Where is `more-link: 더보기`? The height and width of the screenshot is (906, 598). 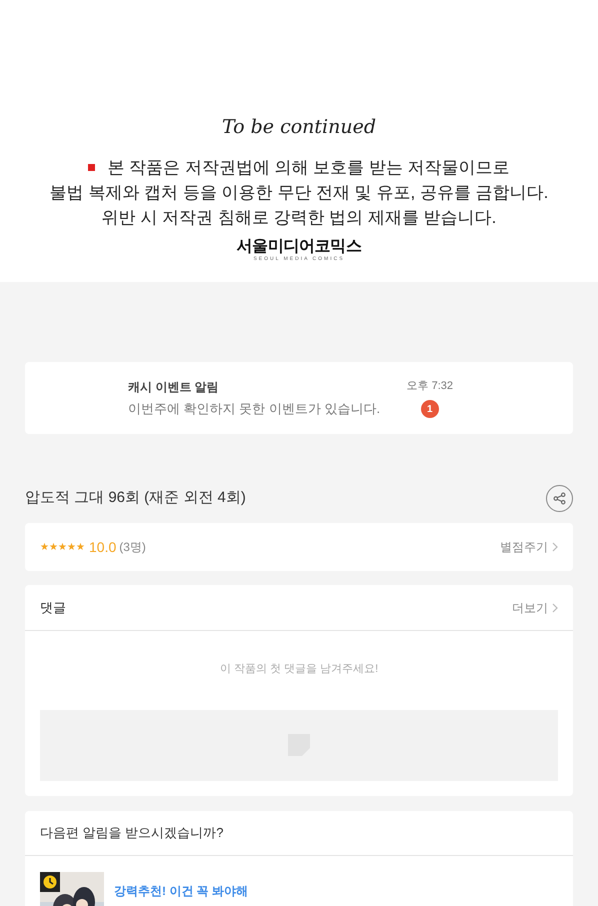
more-link: 더보기 is located at coordinates (535, 607).